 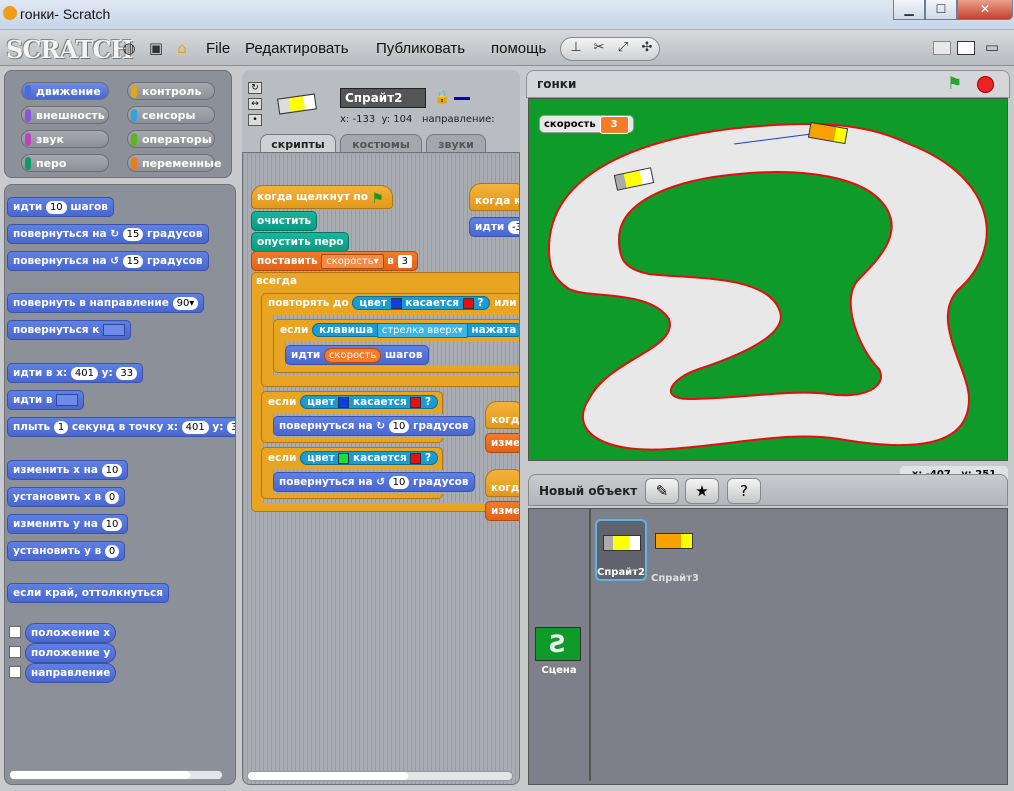 What do you see at coordinates (60, 207) in the screenshot?
I see `block-move: идти 10 шагов` at bounding box center [60, 207].